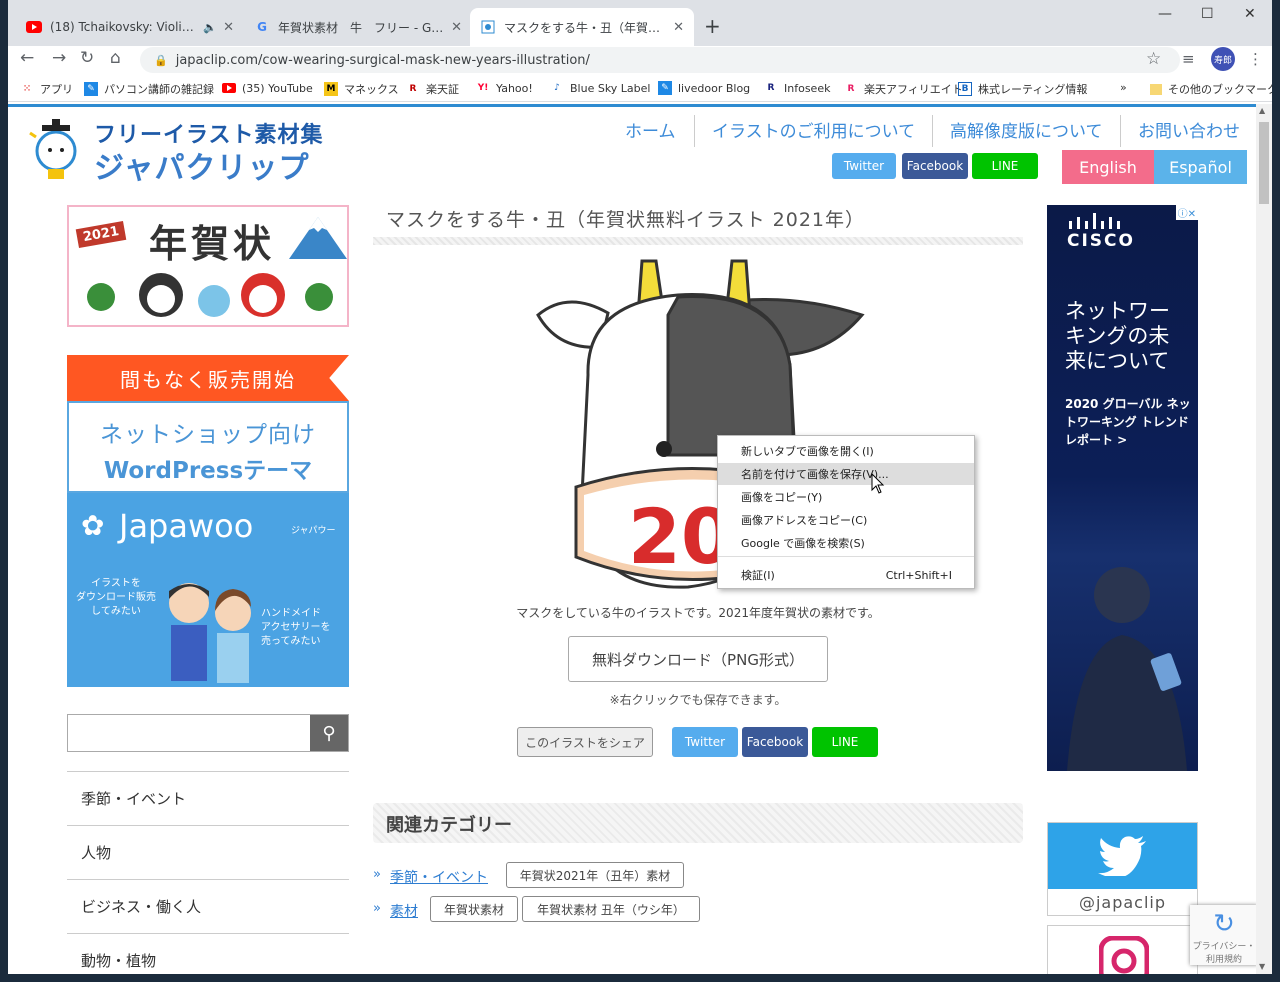 The width and height of the screenshot is (1280, 982). Describe the element at coordinates (504, 88) in the screenshot. I see `bookmark-item: Y! Yahoo!` at that location.